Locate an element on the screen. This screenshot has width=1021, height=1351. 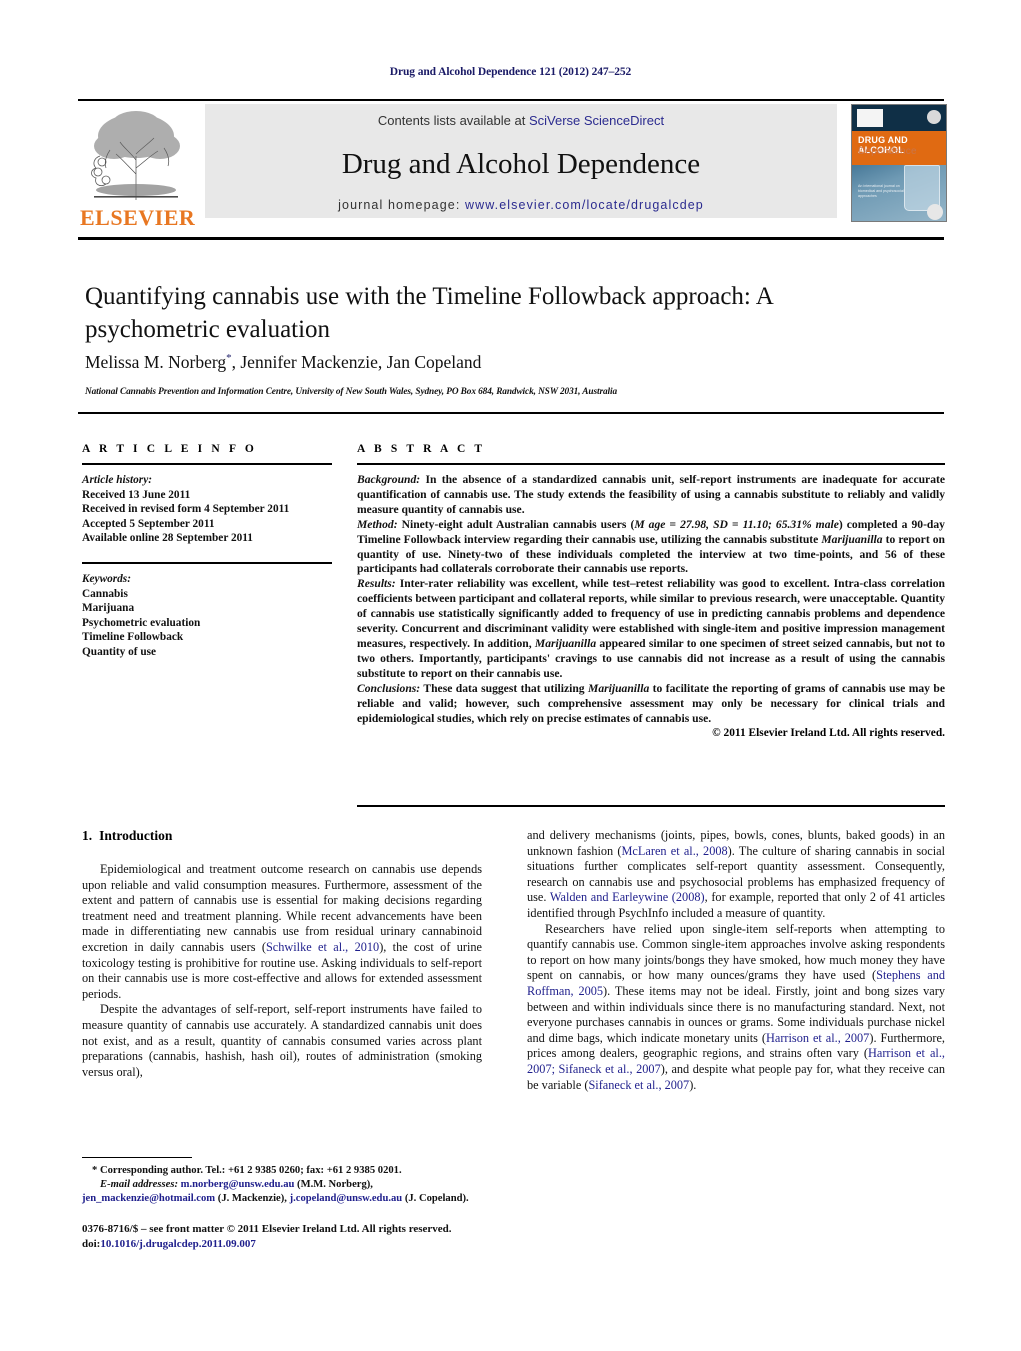
keyword-item: Marijuana is located at coordinates (108, 608).